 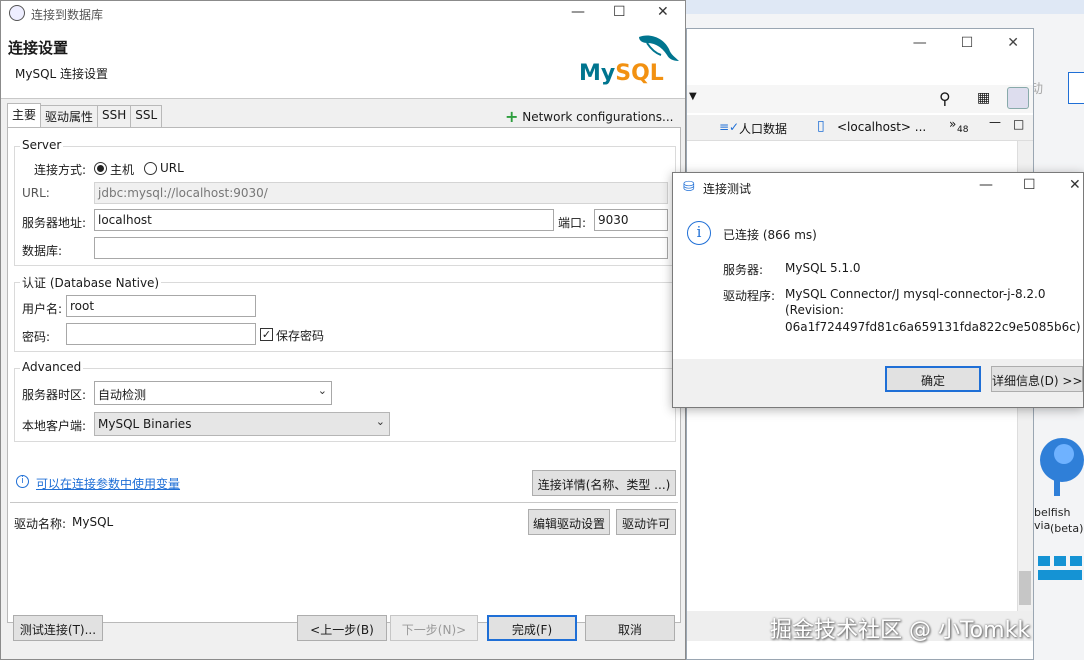 What do you see at coordinates (242, 424) in the screenshot?
I see `client-select: MySQL Binaries ⌄` at bounding box center [242, 424].